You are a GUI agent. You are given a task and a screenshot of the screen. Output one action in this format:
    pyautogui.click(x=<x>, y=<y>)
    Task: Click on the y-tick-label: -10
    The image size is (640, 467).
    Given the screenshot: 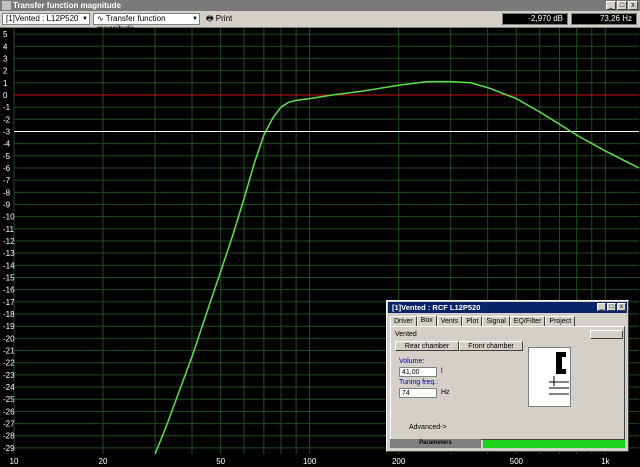 What is the action you would take?
    pyautogui.click(x=9, y=217)
    